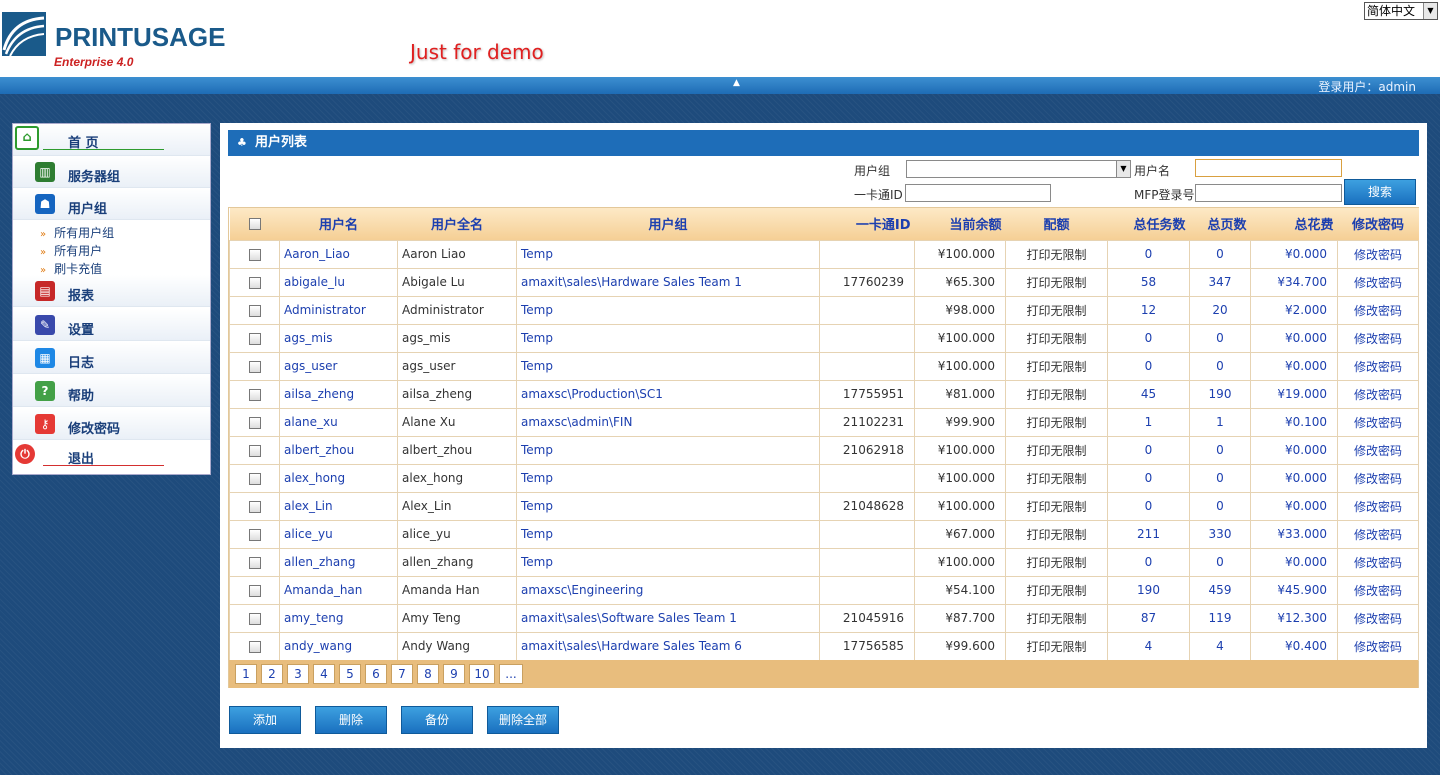 The image size is (1440, 775). Describe the element at coordinates (338, 310) in the screenshot. I see `username-cell: Administrator` at that location.